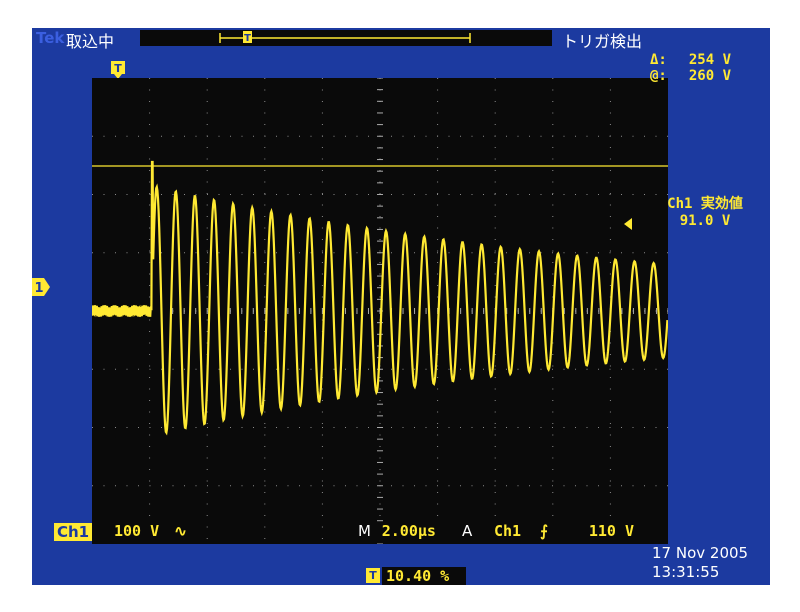 The width and height of the screenshot is (800, 612). Describe the element at coordinates (686, 572) in the screenshot. I see `time-label: 13:31:55` at that location.